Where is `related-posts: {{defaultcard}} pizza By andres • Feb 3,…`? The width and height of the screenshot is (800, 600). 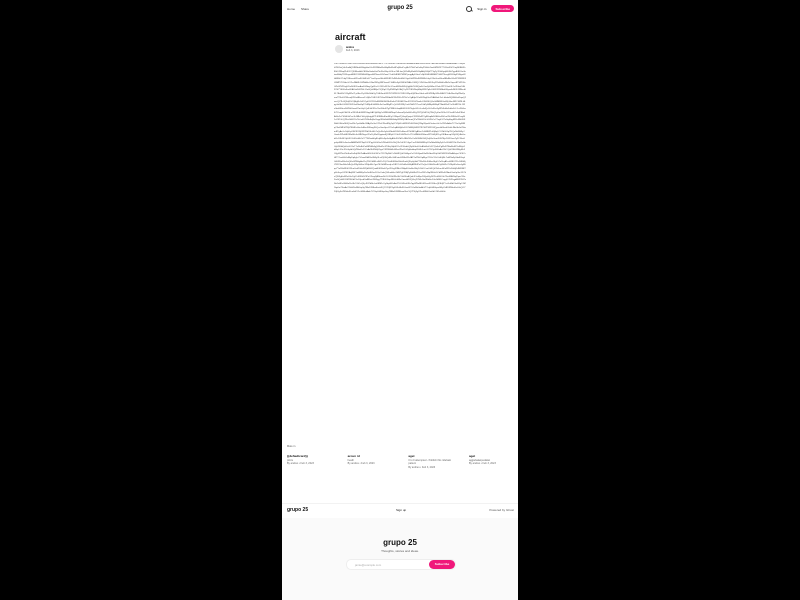 related-posts: {{defaultcard}} pizza By andres • Feb 3,… is located at coordinates (400, 461).